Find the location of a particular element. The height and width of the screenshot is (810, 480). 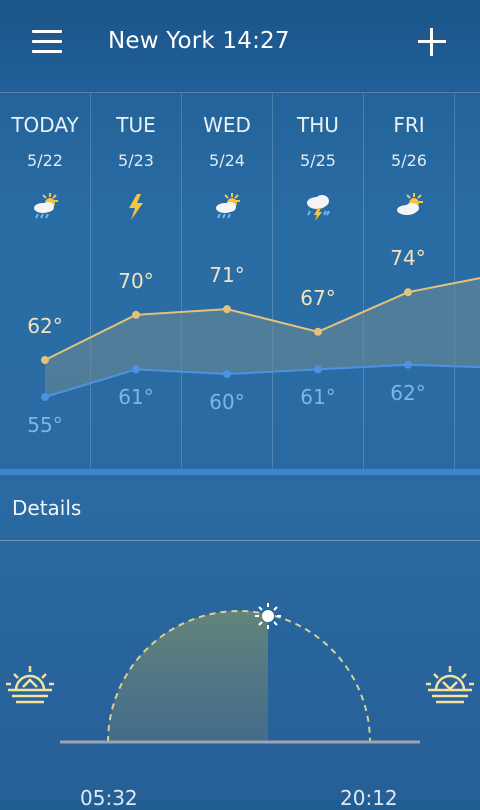

high-temp-label: 74° is located at coordinates (408, 258).